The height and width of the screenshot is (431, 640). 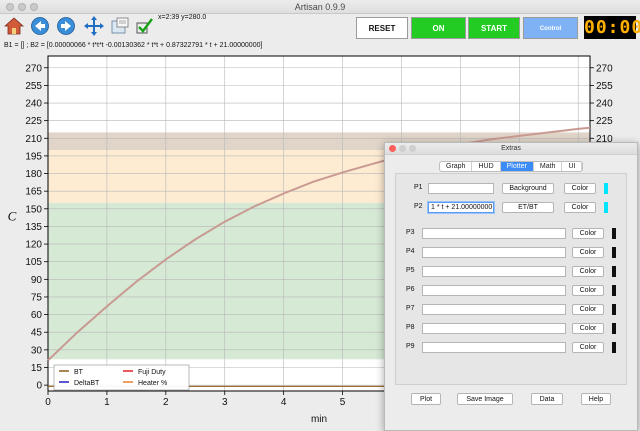 I want to click on plot-row-label: P6, so click(x=410, y=289).